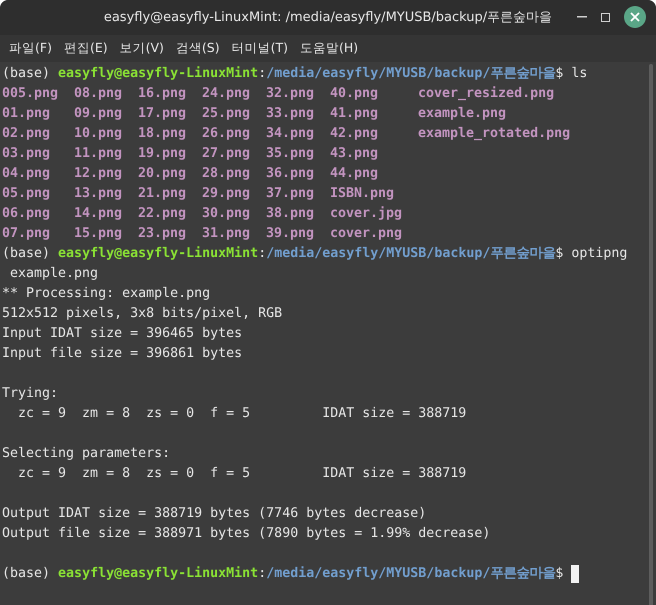 This screenshot has height=605, width=656. What do you see at coordinates (559, 574) in the screenshot?
I see `prompt-text: $` at bounding box center [559, 574].